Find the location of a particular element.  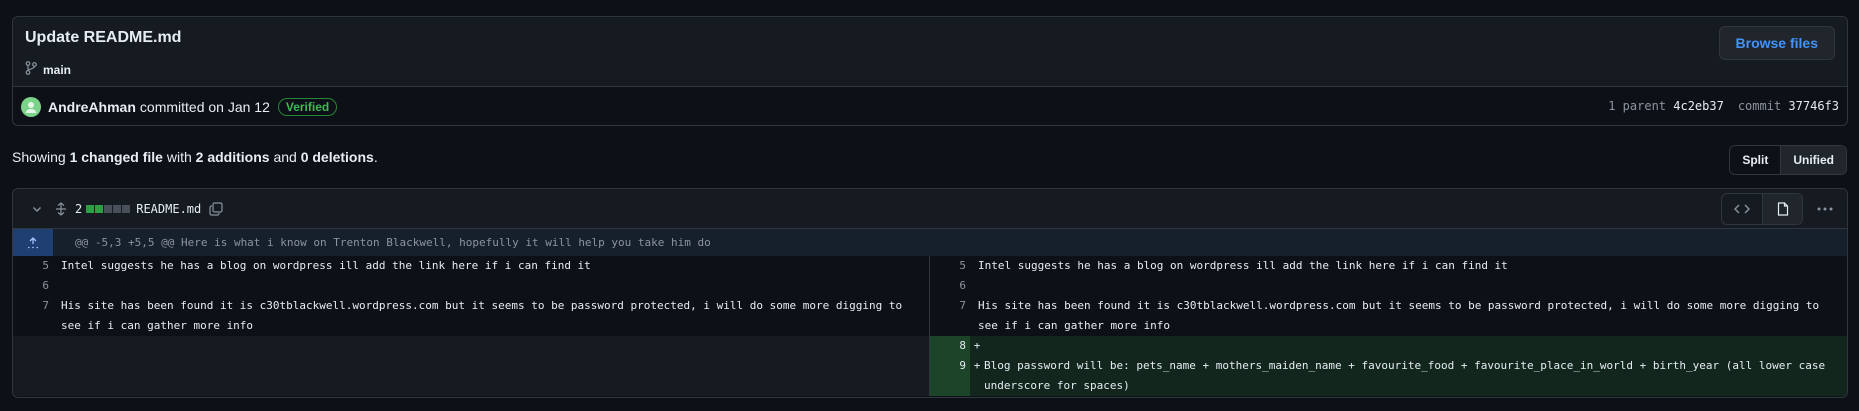

summary-with: with is located at coordinates (179, 157).